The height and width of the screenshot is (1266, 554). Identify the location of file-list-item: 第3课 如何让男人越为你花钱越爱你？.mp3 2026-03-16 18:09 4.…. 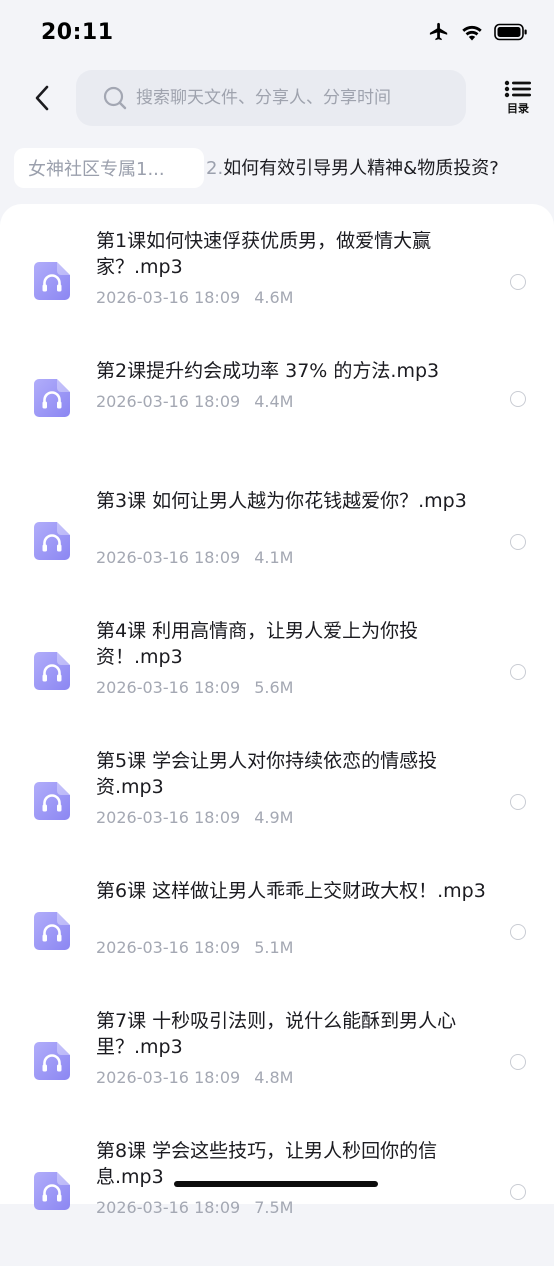
(277, 551).